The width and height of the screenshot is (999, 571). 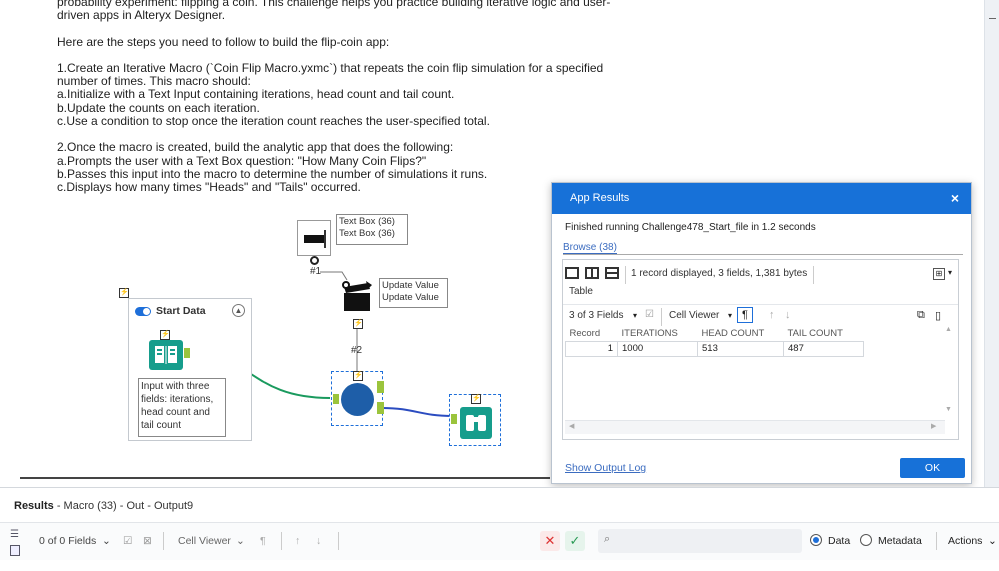 What do you see at coordinates (932, 468) in the screenshot?
I see `ok-button: OK` at bounding box center [932, 468].